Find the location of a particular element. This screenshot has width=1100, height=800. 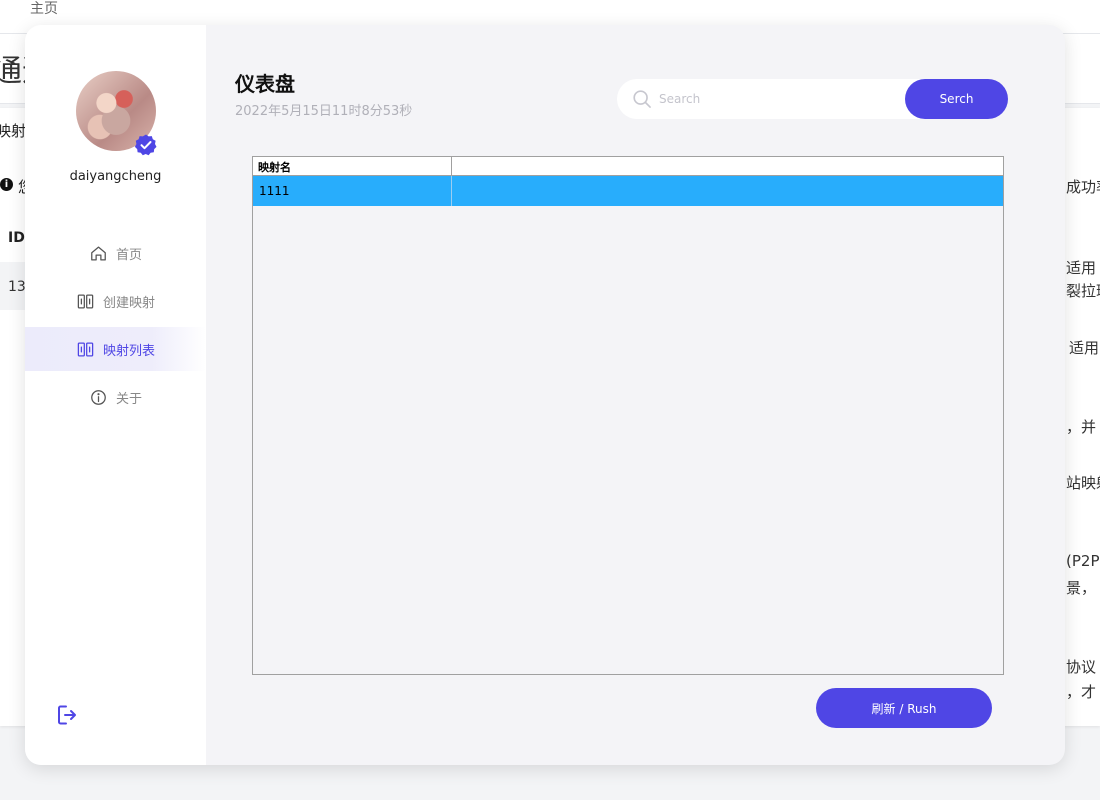

column-header-empty is located at coordinates (727, 166).